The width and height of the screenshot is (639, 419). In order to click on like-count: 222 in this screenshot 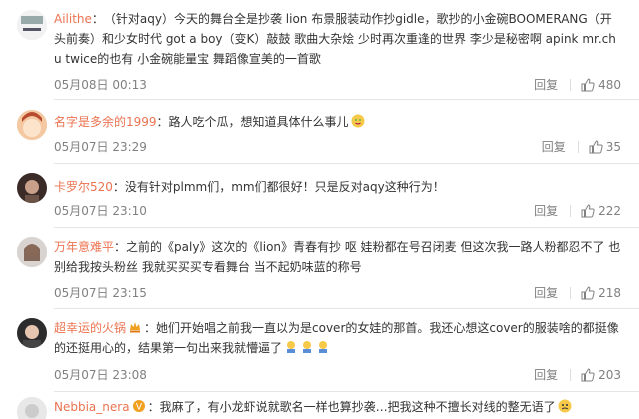, I will do `click(609, 210)`.